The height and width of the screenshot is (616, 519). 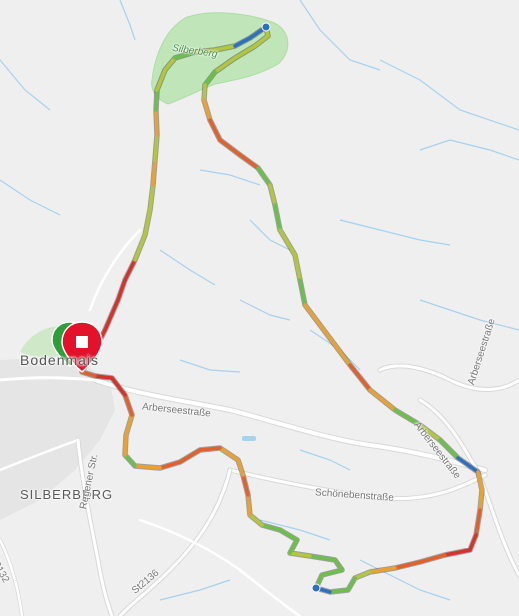 I want to click on road-arberseestrasse-north, so click(x=448, y=377).